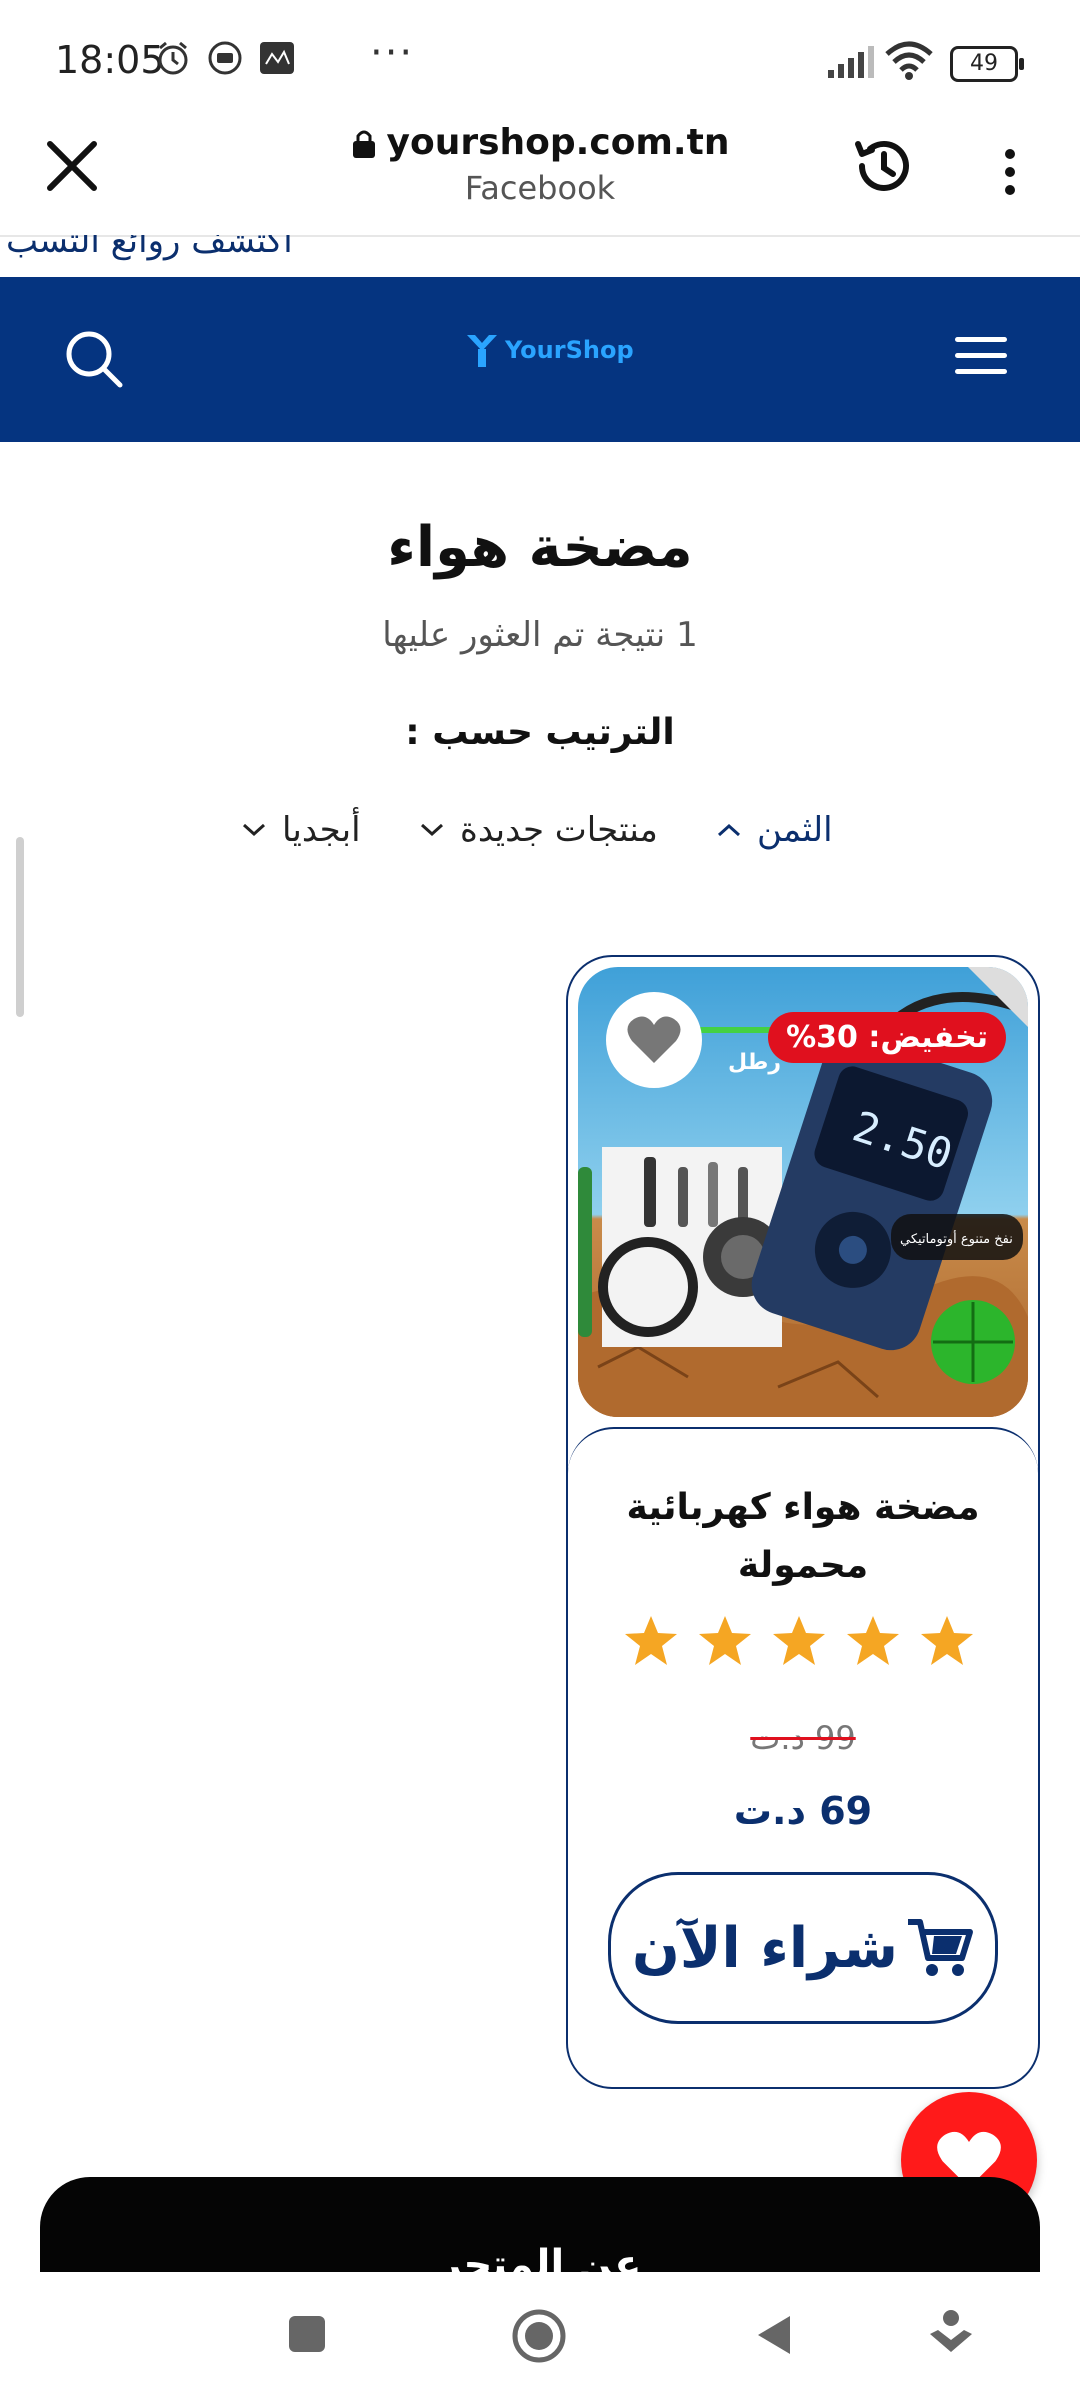 This screenshot has height=2400, width=1080. Describe the element at coordinates (540, 2227) in the screenshot. I see `footer-section: عن المتجر` at that location.